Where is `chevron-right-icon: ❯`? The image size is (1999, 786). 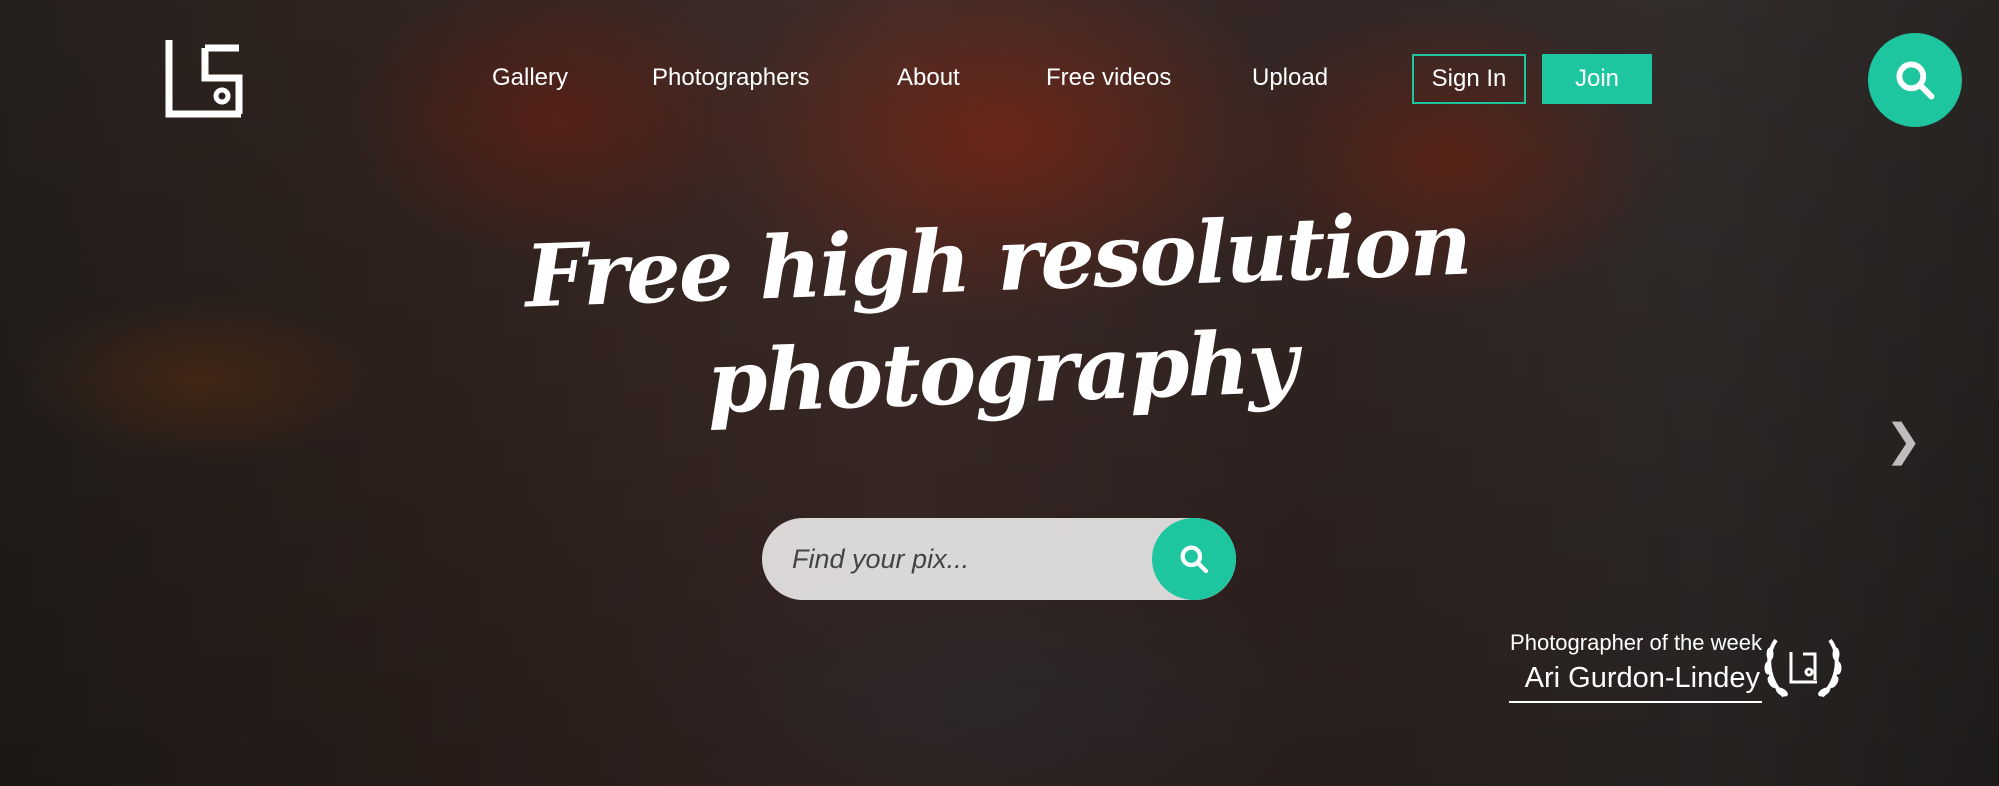 chevron-right-icon: ❯ is located at coordinates (1903, 440).